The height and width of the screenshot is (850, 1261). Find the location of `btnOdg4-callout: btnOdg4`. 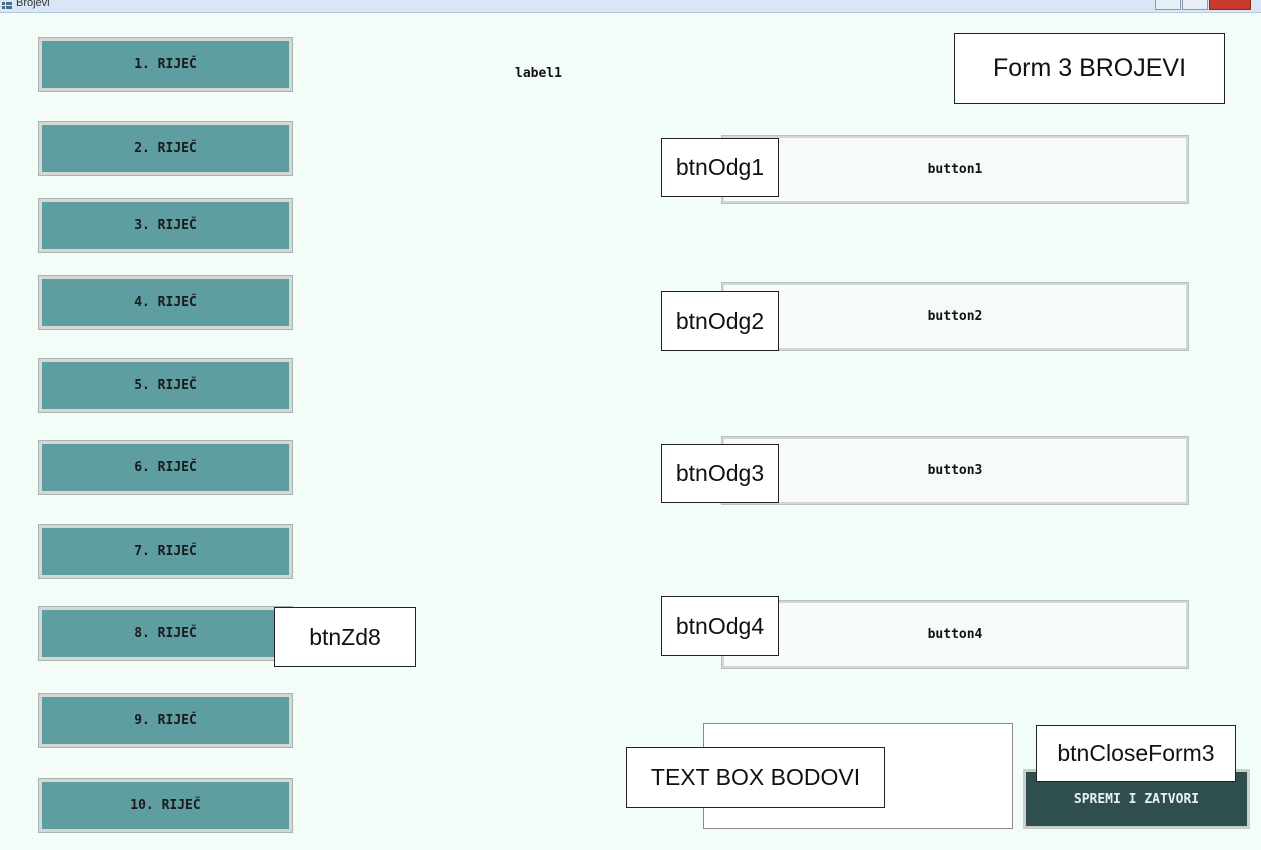

btnOdg4-callout: btnOdg4 is located at coordinates (720, 626).